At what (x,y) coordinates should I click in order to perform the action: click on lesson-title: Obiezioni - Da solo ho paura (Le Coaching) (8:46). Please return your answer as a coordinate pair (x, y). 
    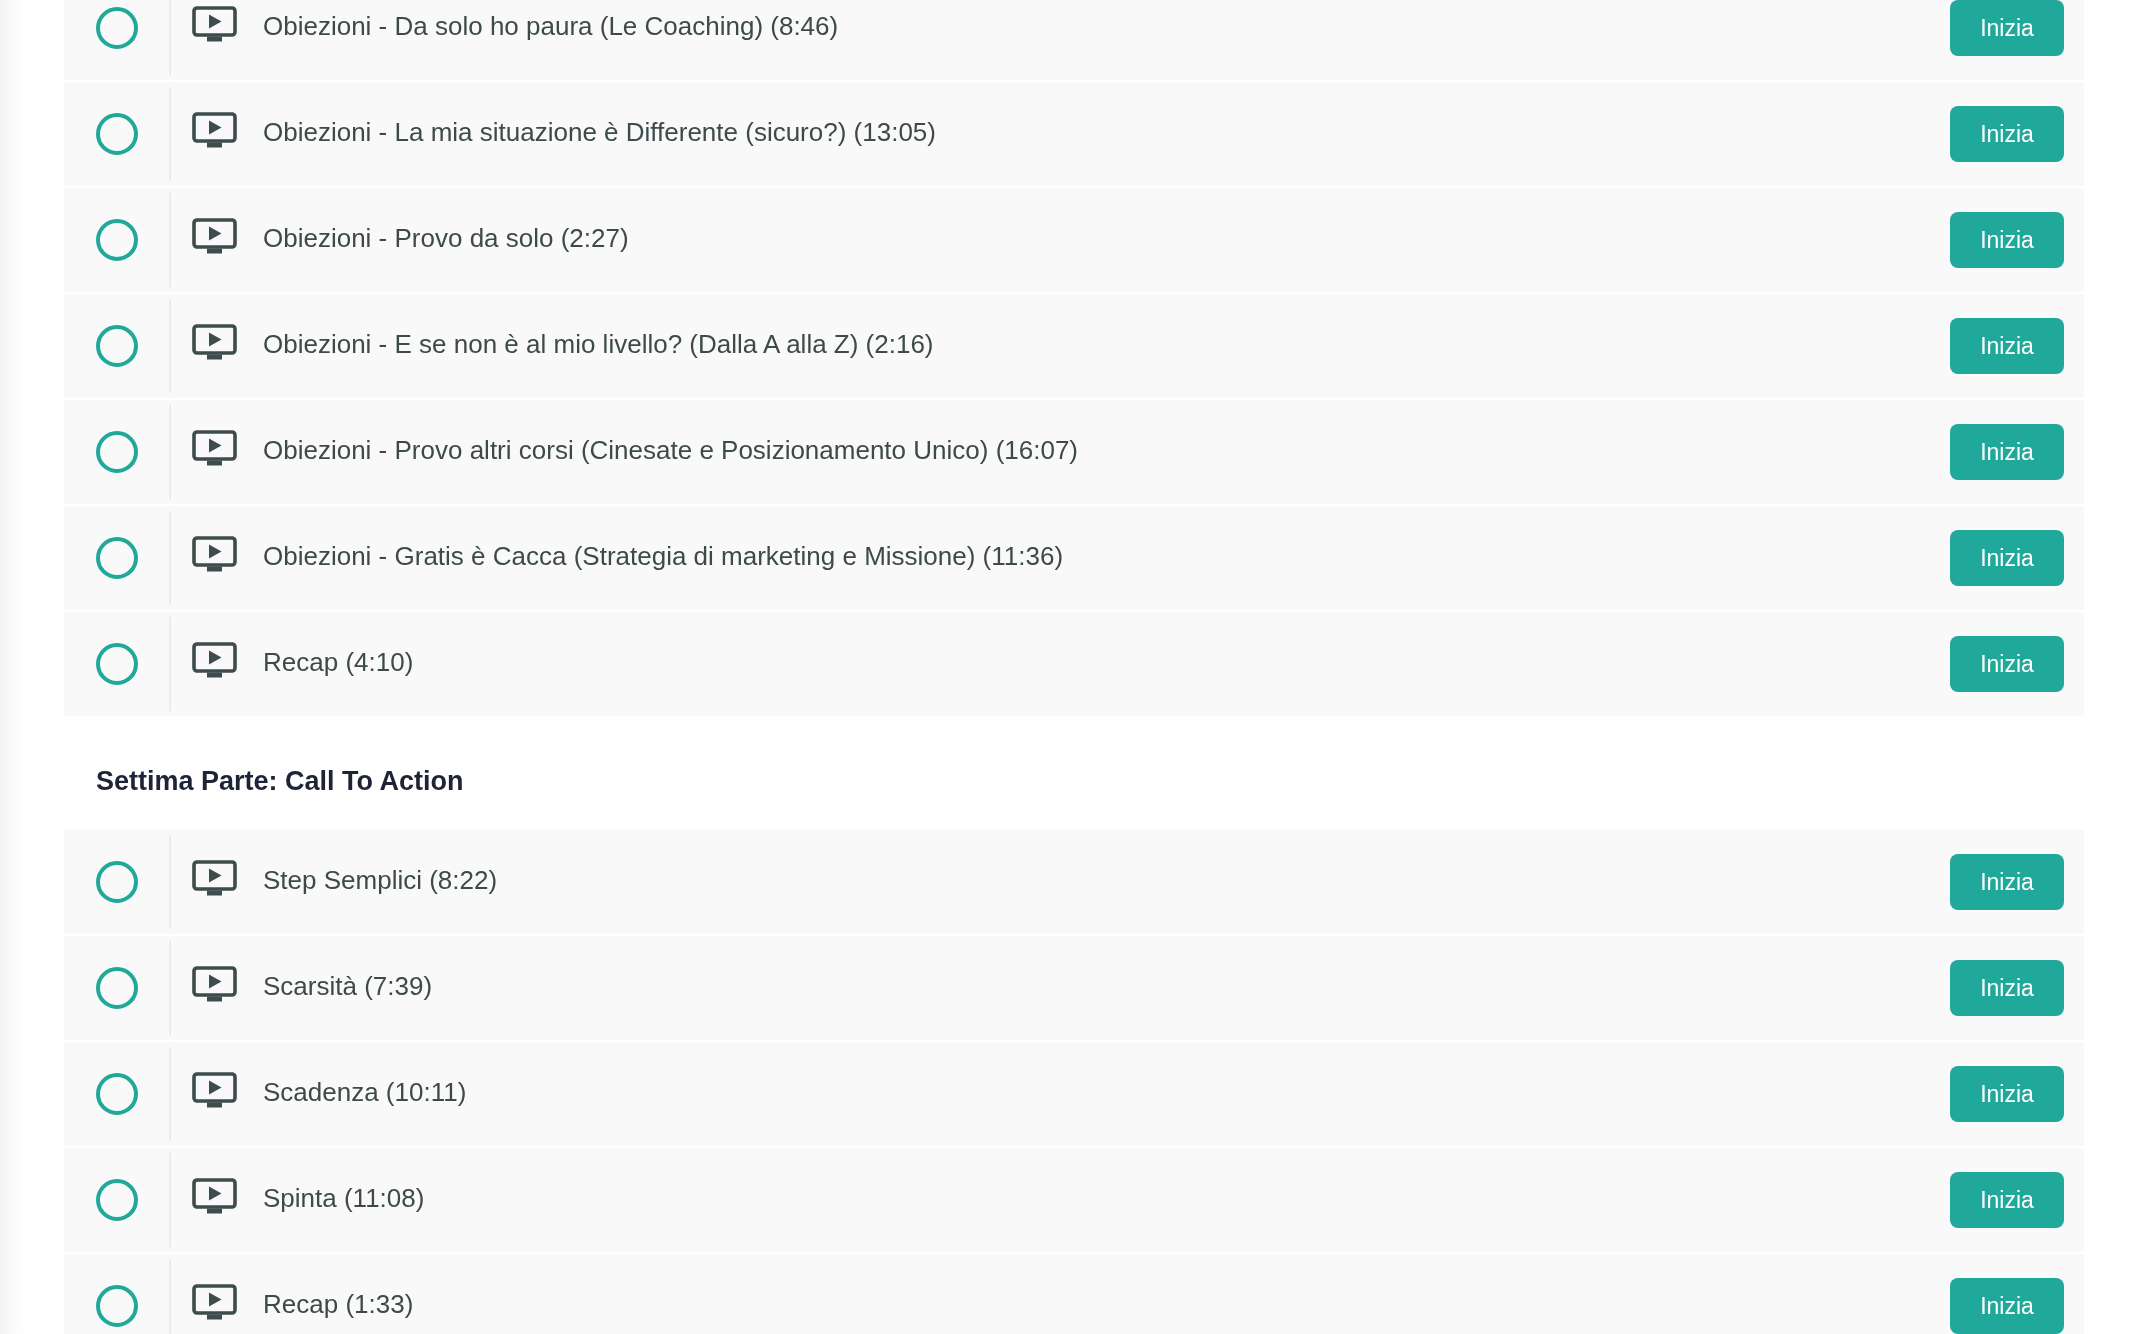
    Looking at the image, I should click on (551, 25).